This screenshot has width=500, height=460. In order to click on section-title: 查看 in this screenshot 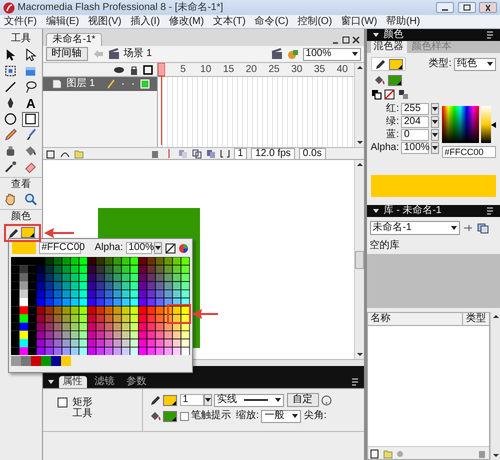, I will do `click(21, 184)`.